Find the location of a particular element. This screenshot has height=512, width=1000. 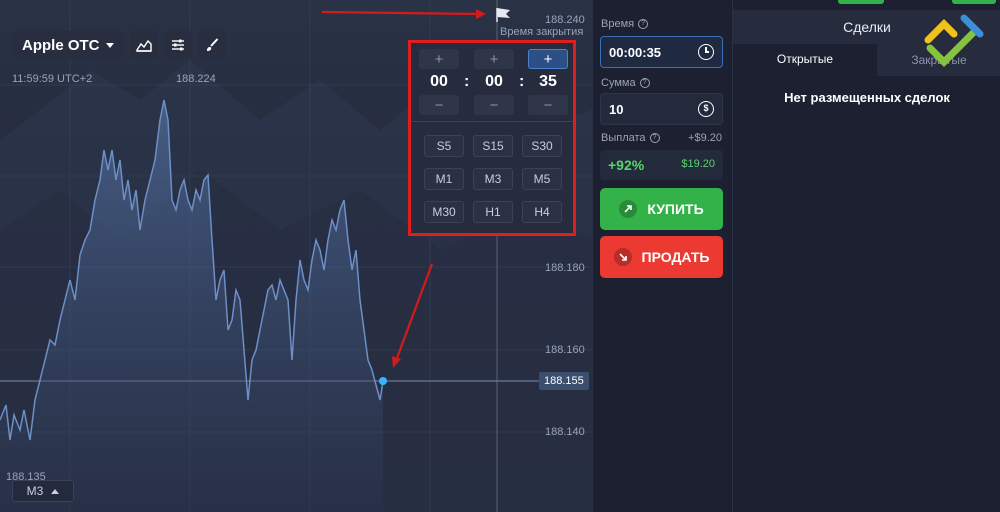

brush-icon is located at coordinates (212, 44).